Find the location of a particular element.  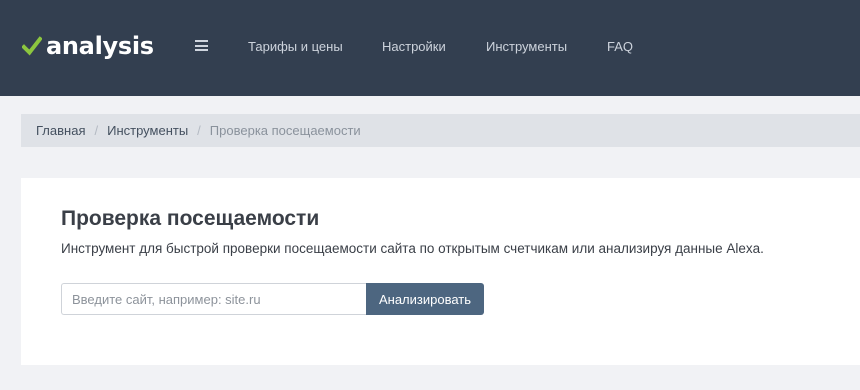

logo: analysis is located at coordinates (88, 46).